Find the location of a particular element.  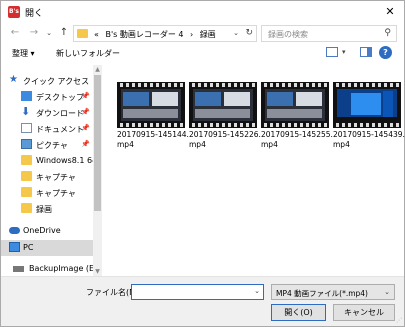

up-arrow-icon: ↑ is located at coordinates (64, 33).